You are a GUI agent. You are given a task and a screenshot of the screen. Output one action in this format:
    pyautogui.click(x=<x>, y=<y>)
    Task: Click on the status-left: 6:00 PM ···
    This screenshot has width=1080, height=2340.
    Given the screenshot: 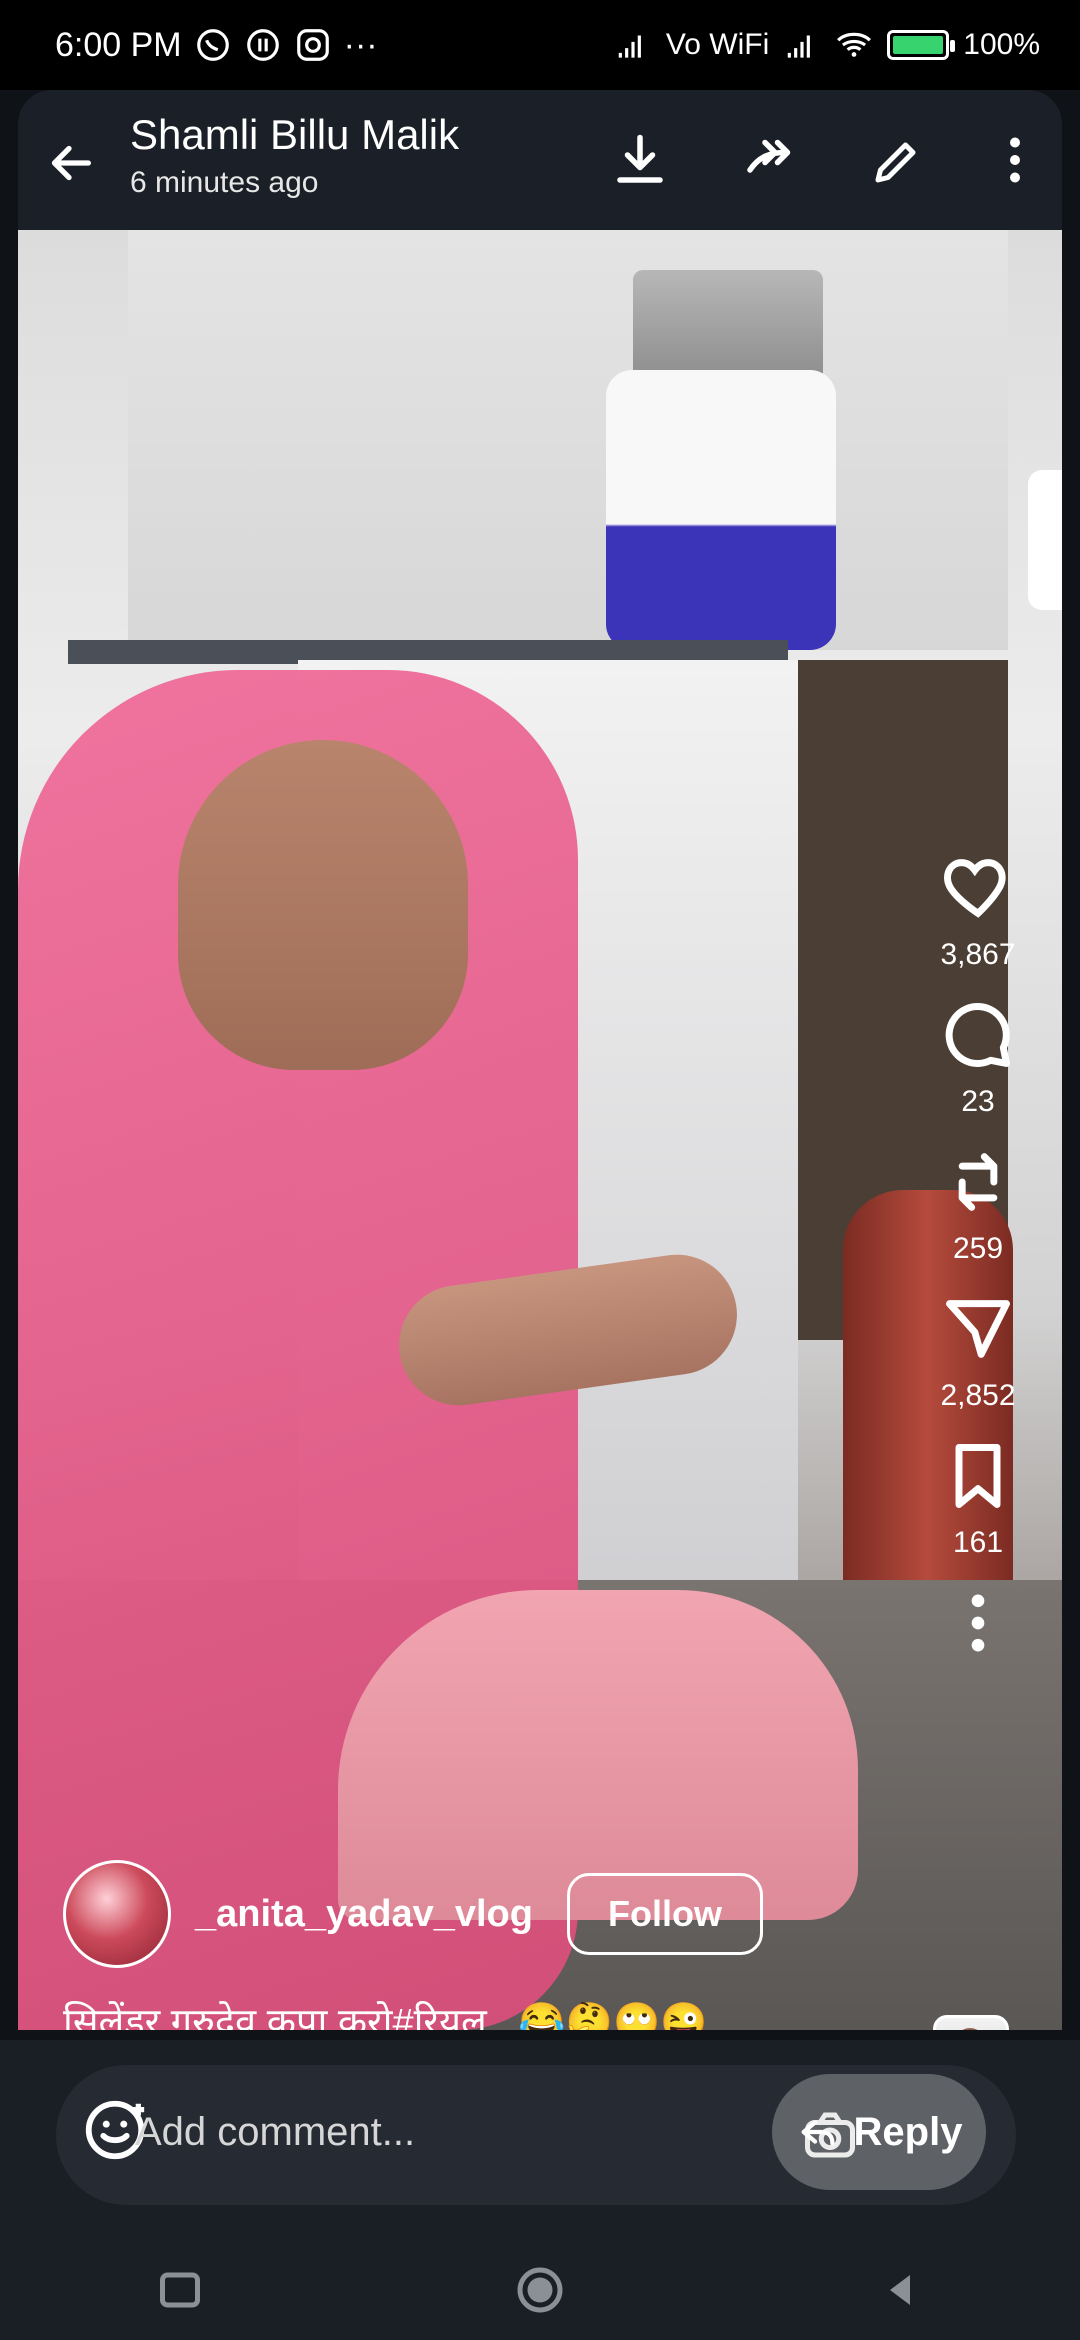 What is the action you would take?
    pyautogui.click(x=216, y=45)
    